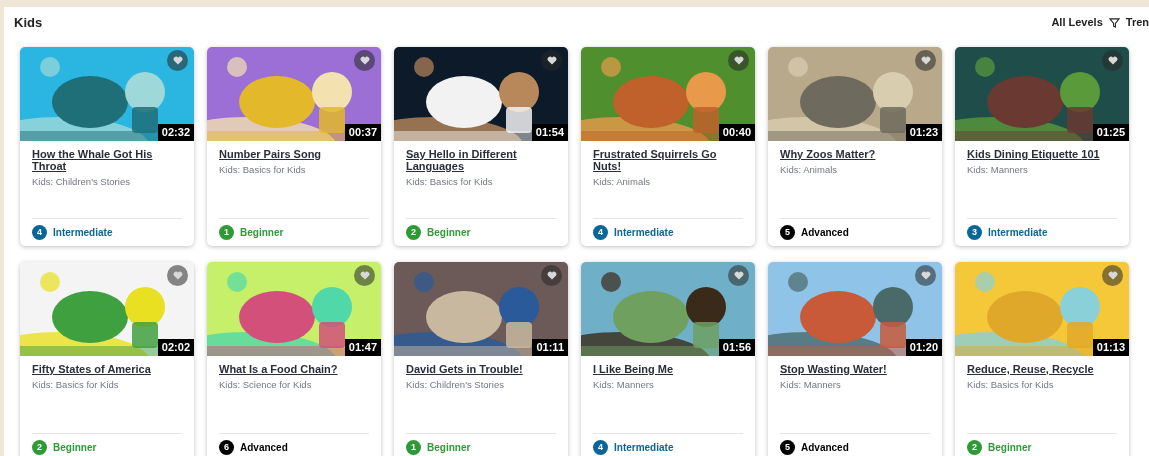 This screenshot has width=1149, height=456. Describe the element at coordinates (549, 132) in the screenshot. I see `duration-badge: 01:54` at that location.